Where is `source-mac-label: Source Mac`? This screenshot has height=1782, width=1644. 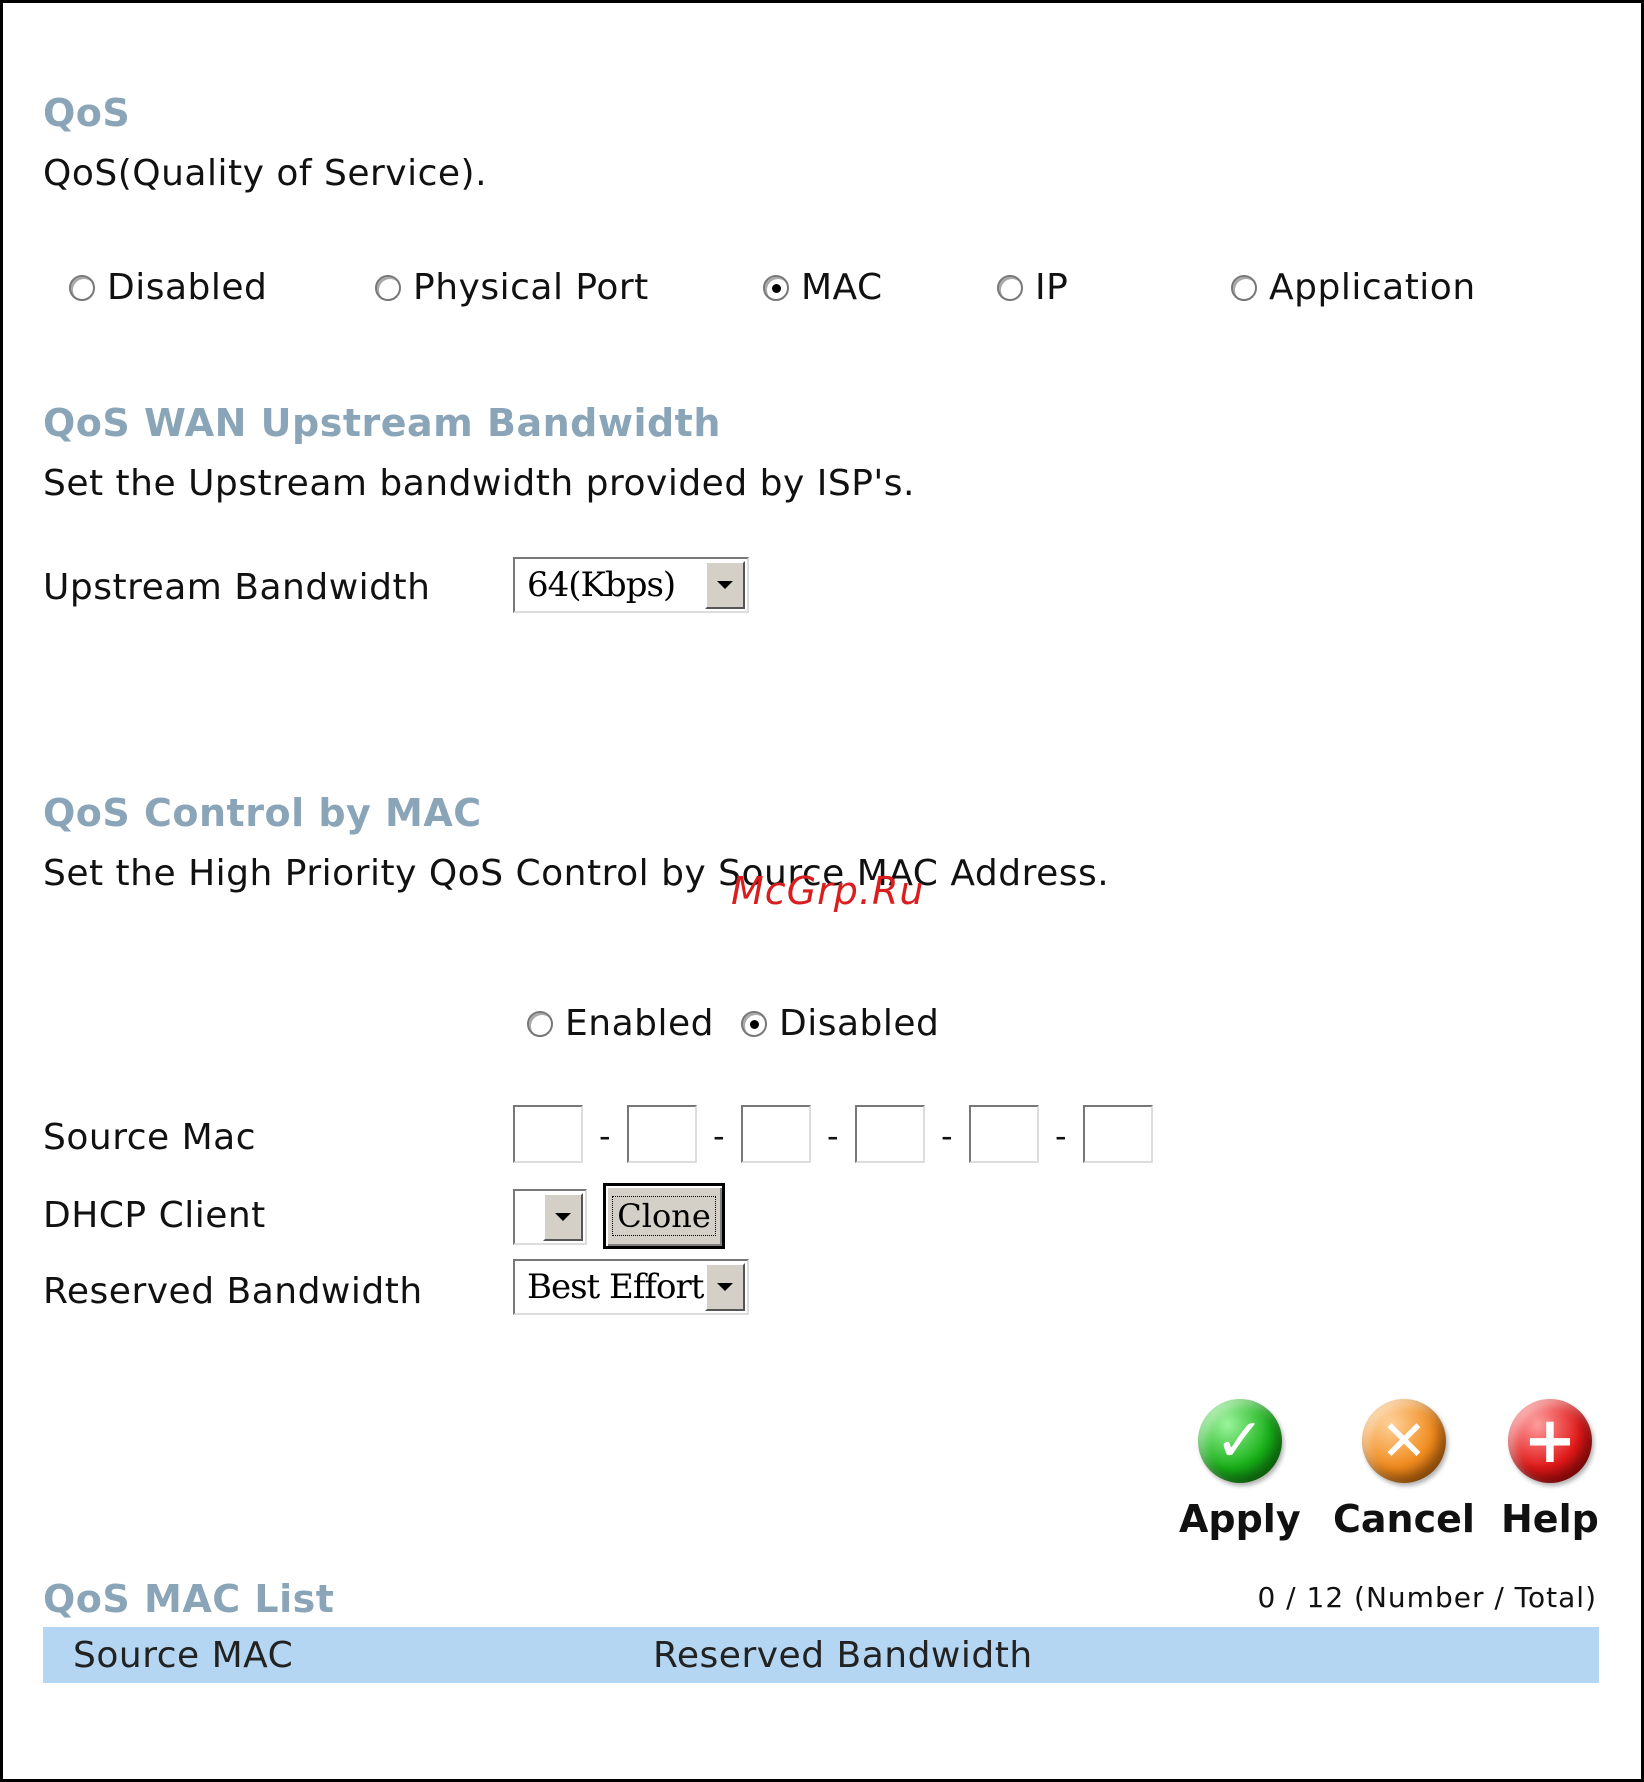 source-mac-label: Source Mac is located at coordinates (150, 1137).